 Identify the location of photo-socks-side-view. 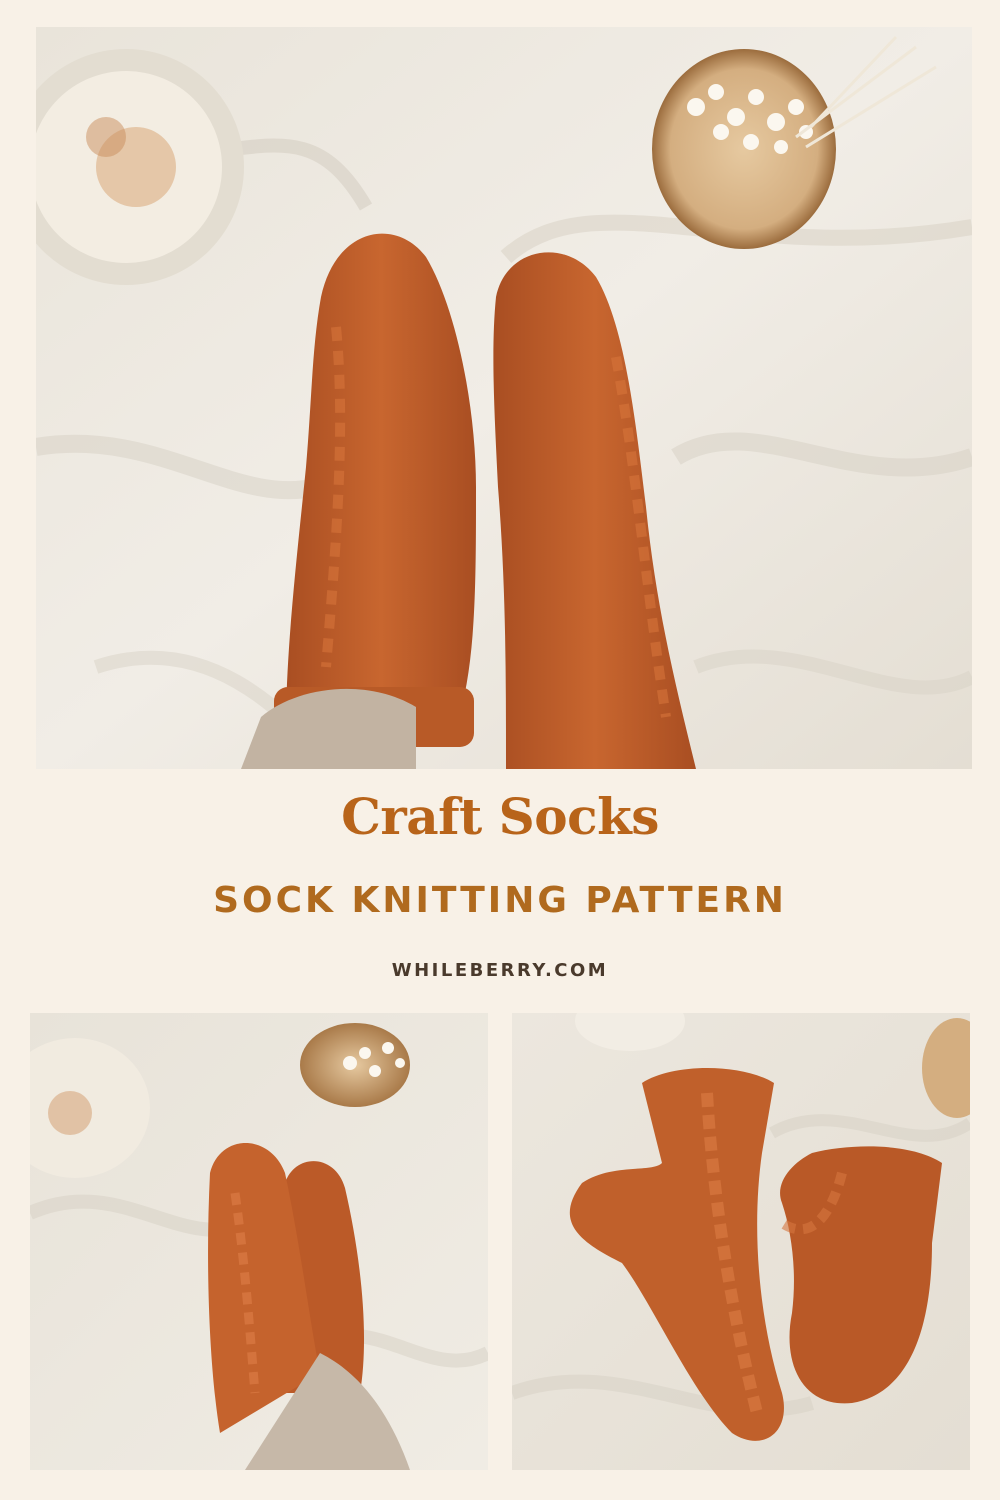
(259, 1241).